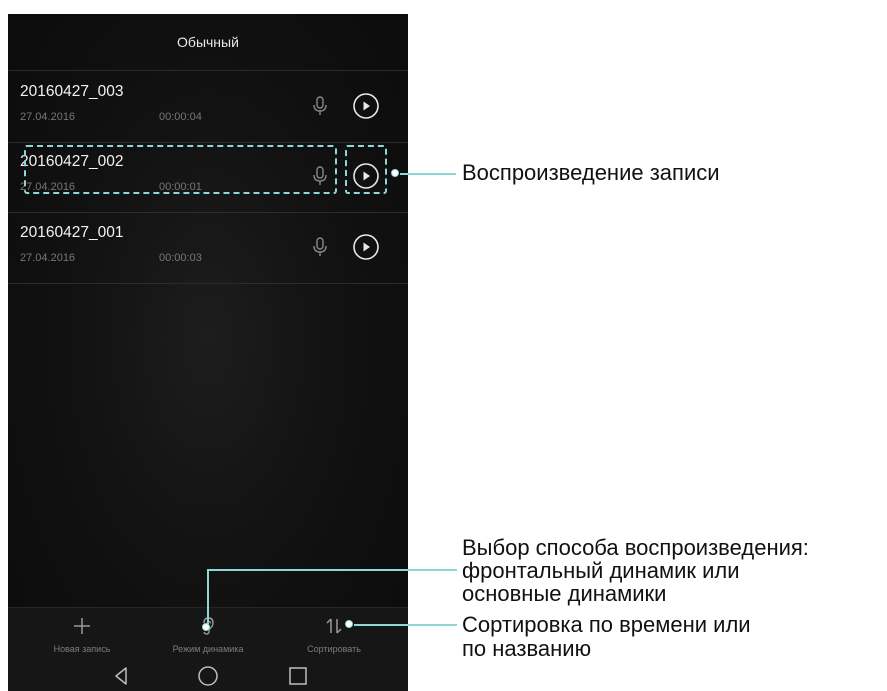 This screenshot has height=691, width=887. Describe the element at coordinates (635, 547) in the screenshot. I see `speaker-annotation-line1: Выбор способа воспроизведения:` at that location.